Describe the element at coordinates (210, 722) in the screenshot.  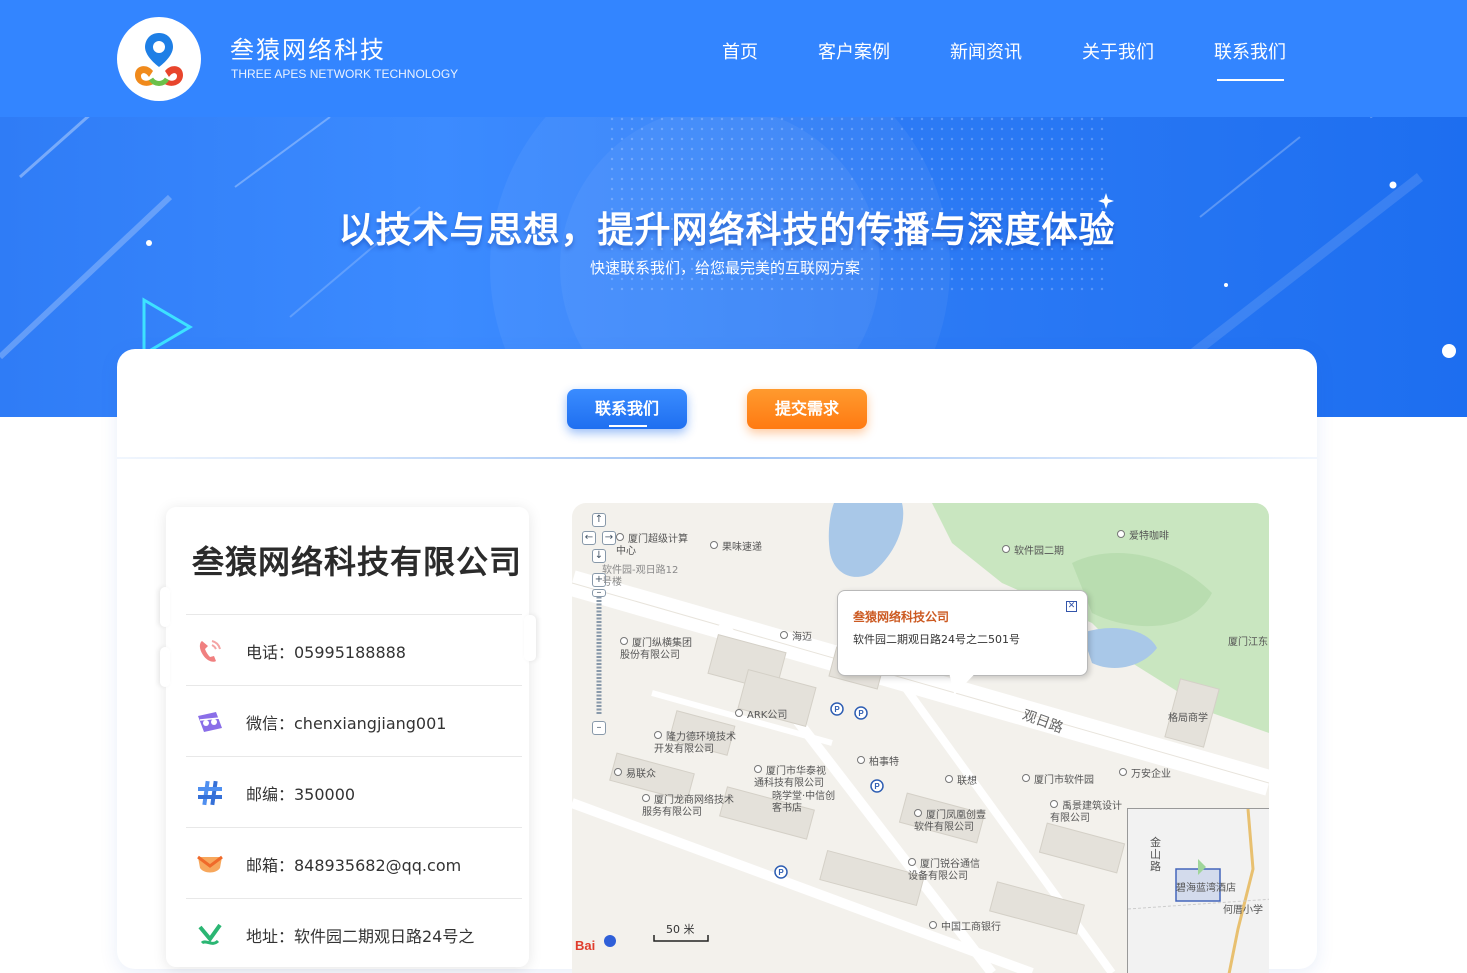
I see `wechat-icon` at that location.